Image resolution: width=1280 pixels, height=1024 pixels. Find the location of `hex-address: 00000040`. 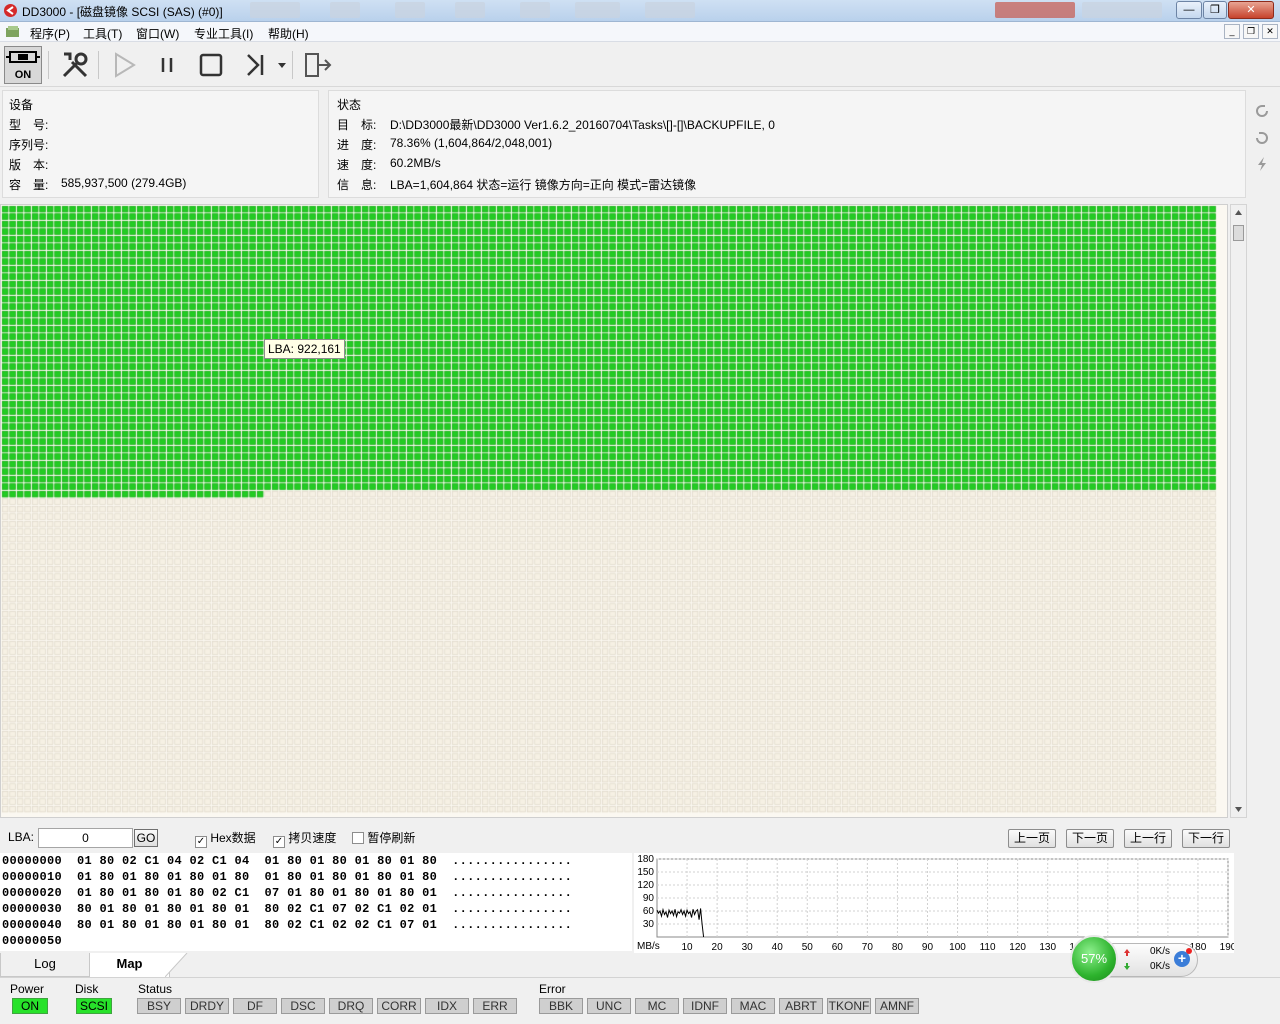

hex-address: 00000040 is located at coordinates (32, 925).